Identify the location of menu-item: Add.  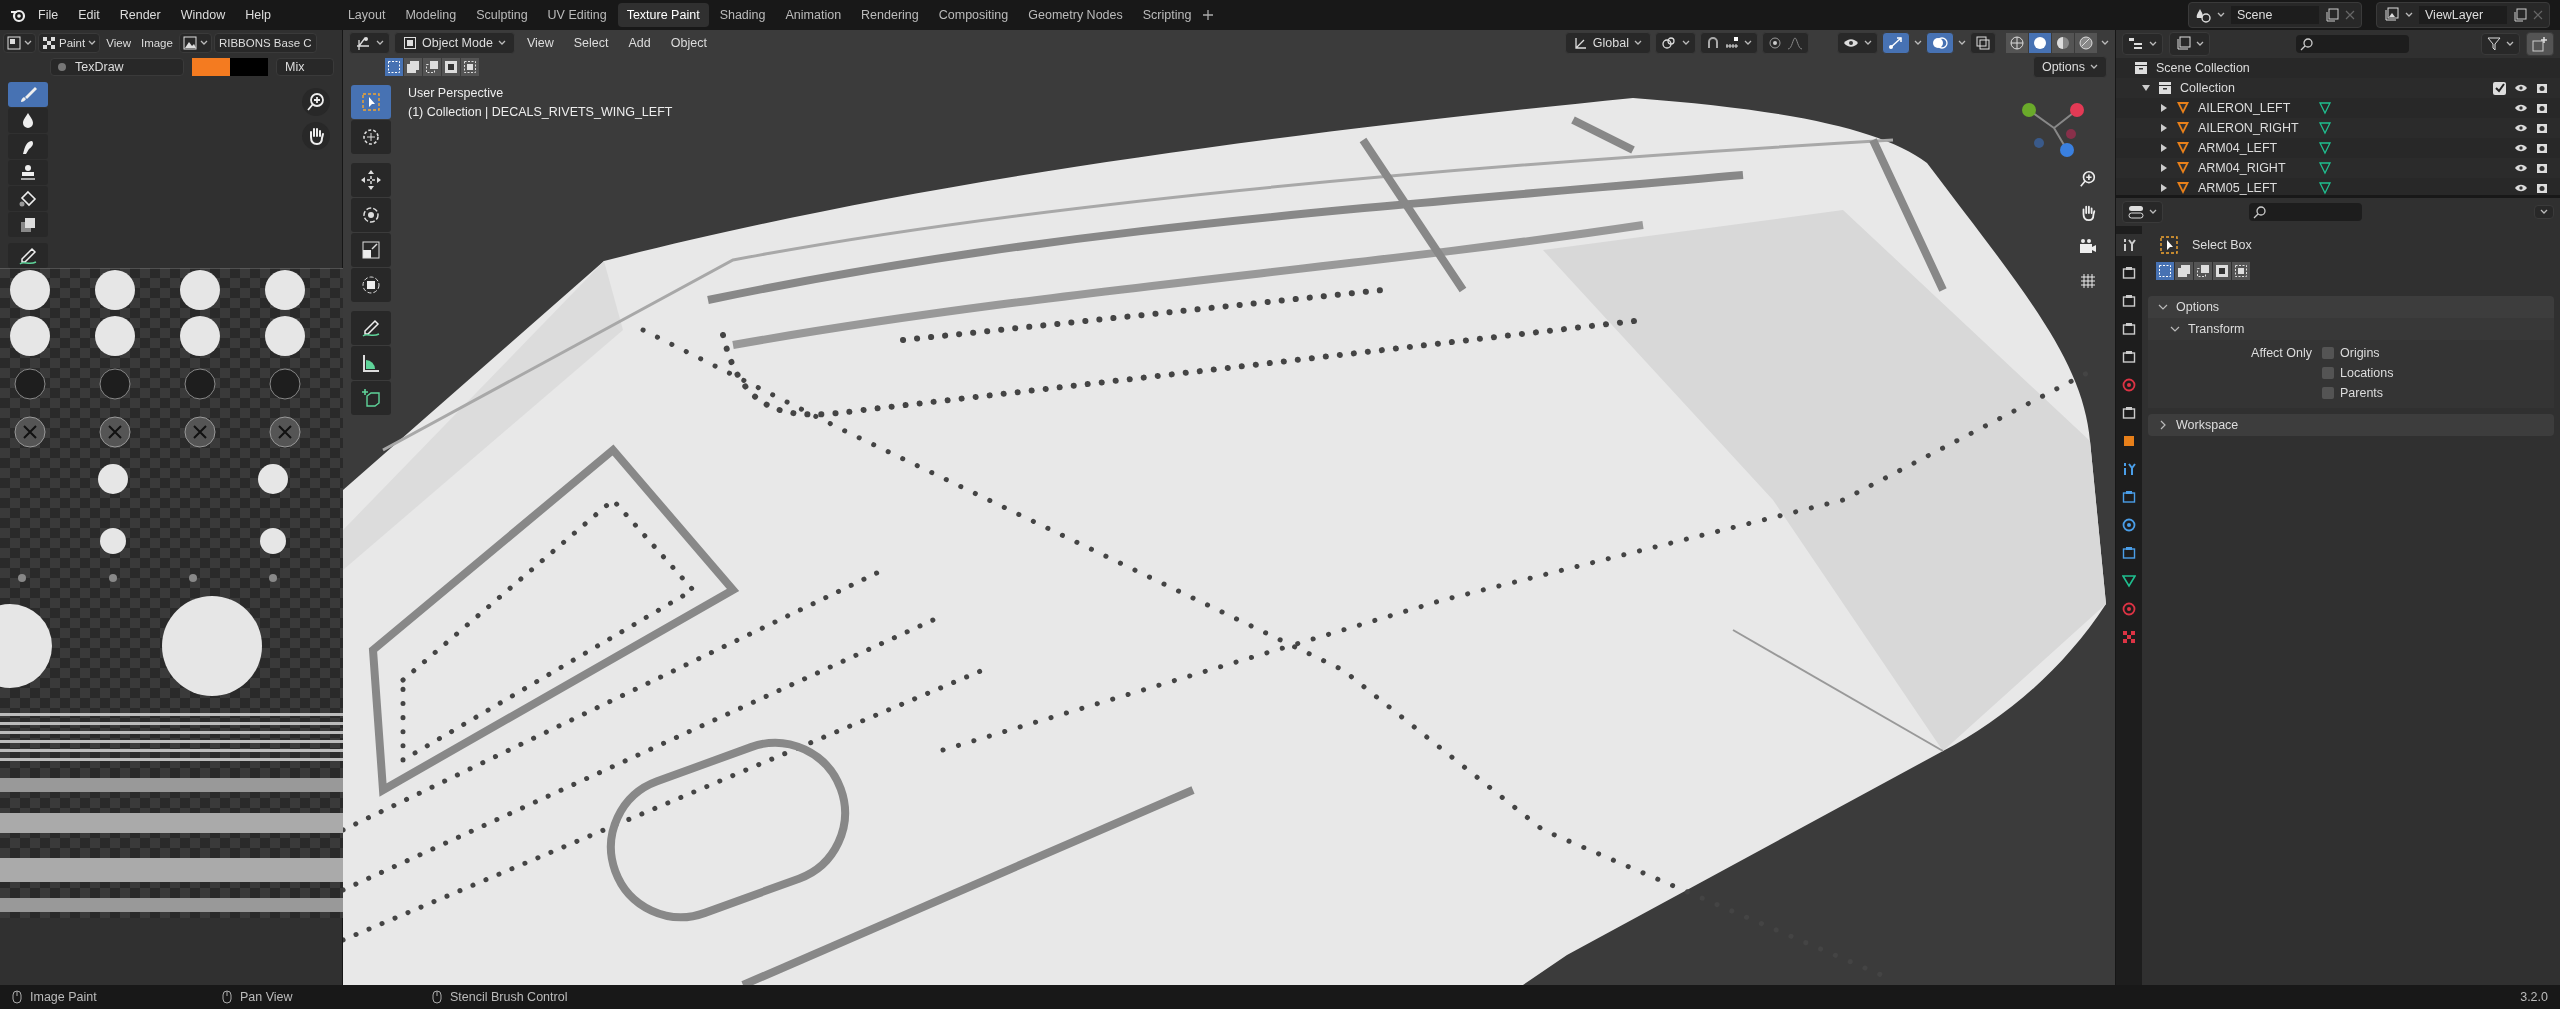
(639, 43).